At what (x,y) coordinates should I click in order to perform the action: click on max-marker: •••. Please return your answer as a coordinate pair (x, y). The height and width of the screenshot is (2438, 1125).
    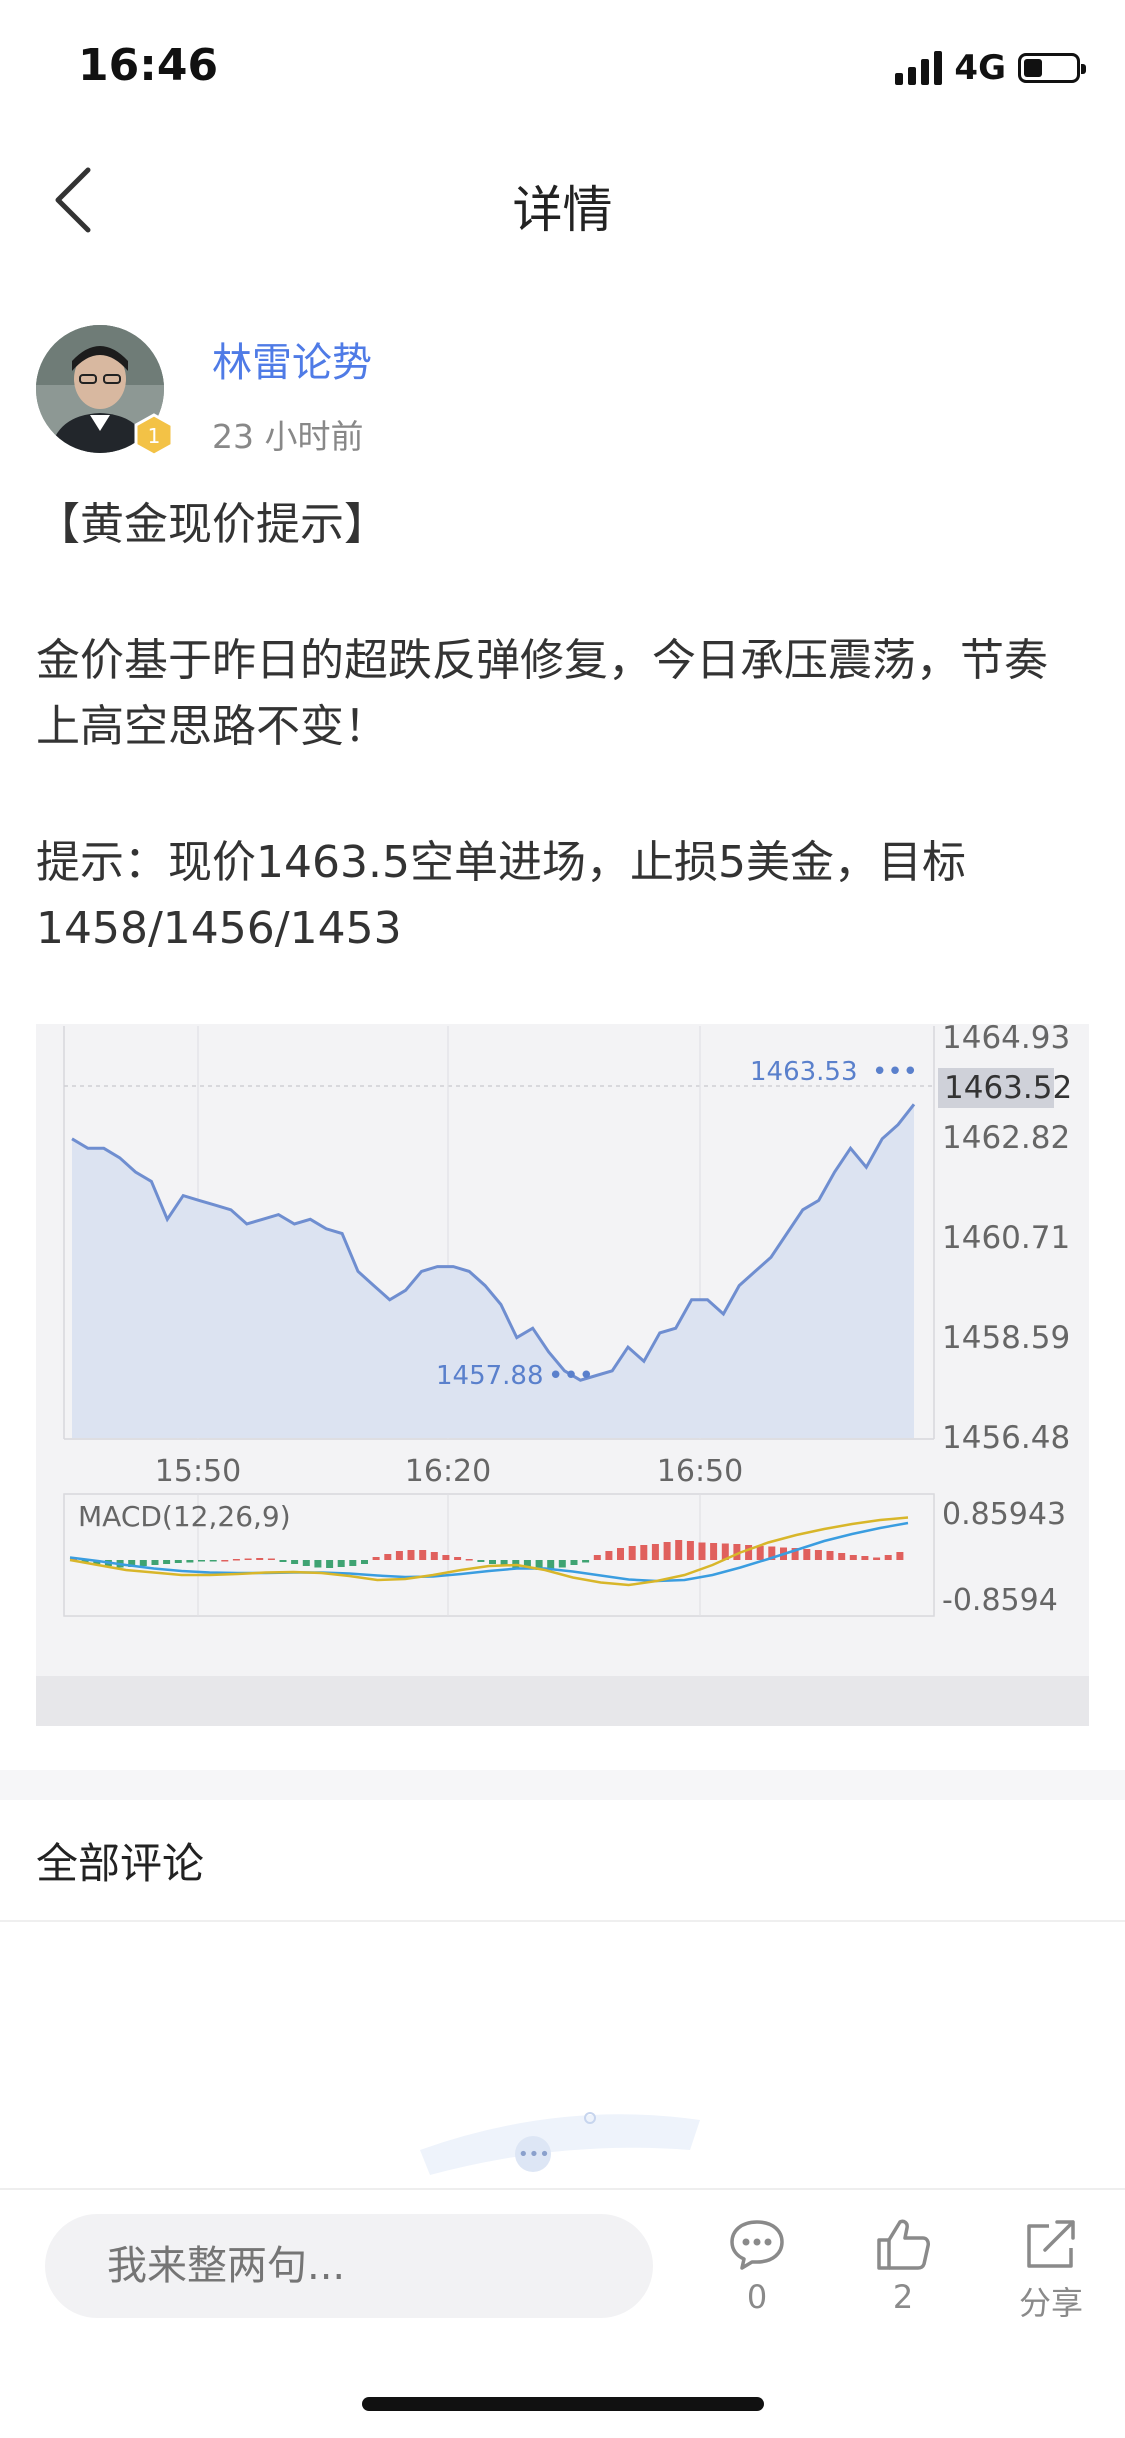
    Looking at the image, I should click on (895, 1072).